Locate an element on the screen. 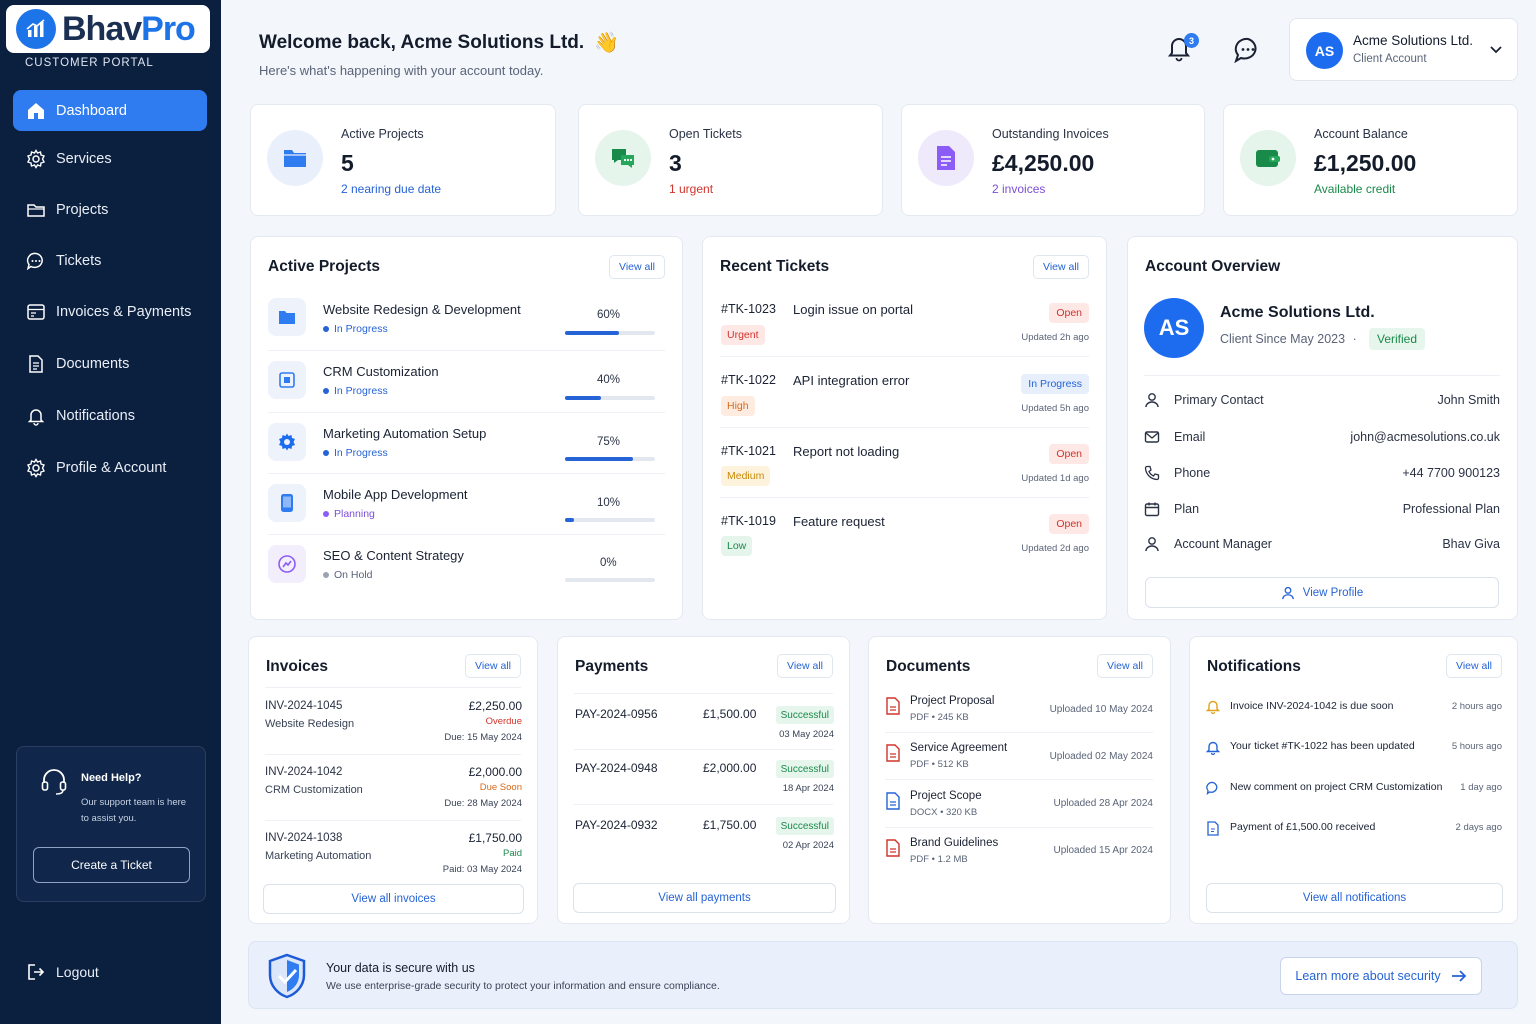  project-name: Marketing Automation Setup is located at coordinates (404, 433).